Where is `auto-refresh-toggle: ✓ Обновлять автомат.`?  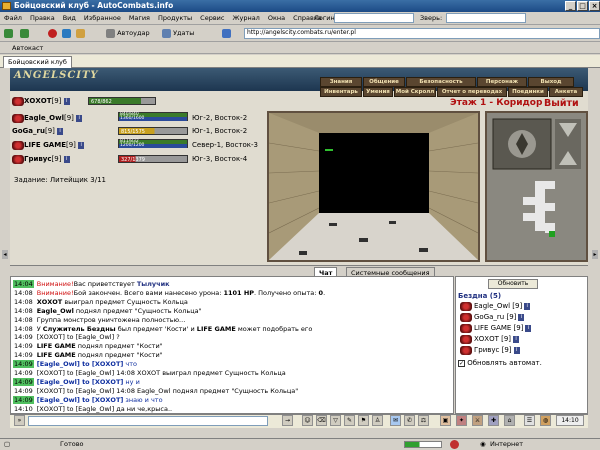 auto-refresh-toggle: ✓ Обновлять автомат. is located at coordinates (500, 363).